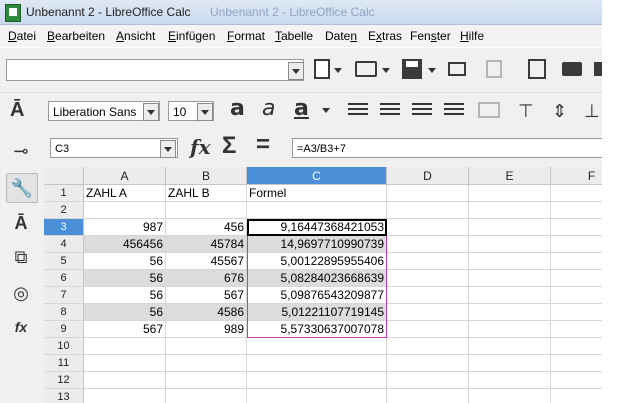 The width and height of the screenshot is (644, 403). I want to click on print-icon, so click(572, 69).